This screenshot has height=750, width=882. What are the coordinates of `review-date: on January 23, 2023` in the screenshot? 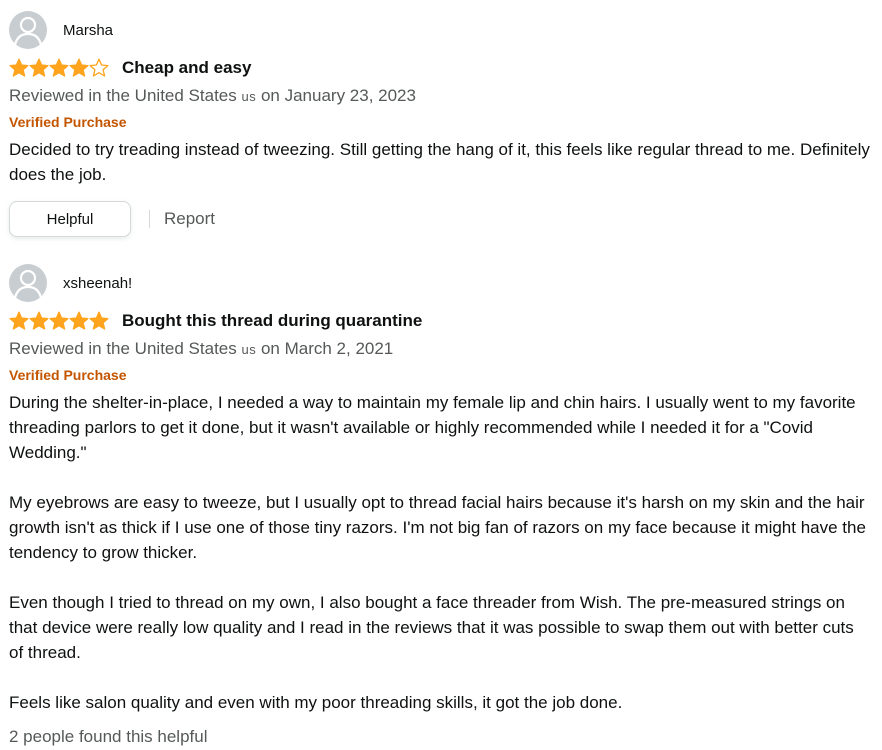 It's located at (338, 95).